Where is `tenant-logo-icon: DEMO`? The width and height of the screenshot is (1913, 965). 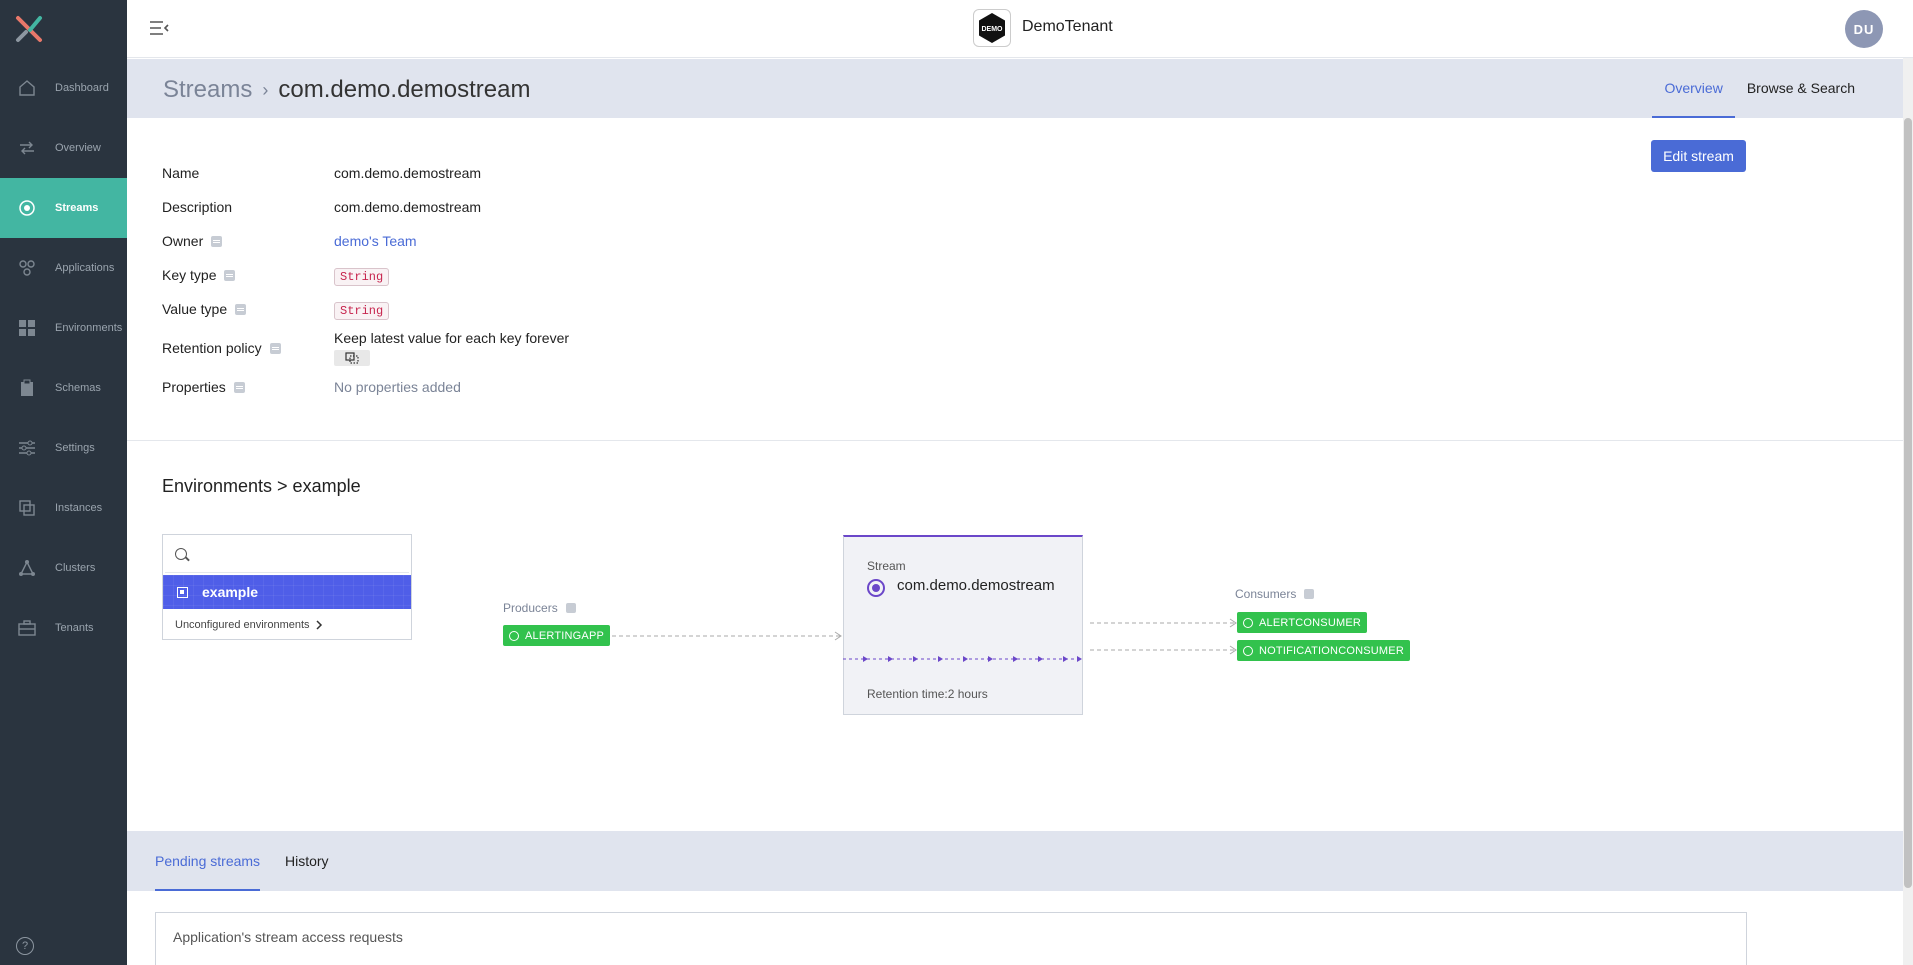
tenant-logo-icon: DEMO is located at coordinates (992, 28).